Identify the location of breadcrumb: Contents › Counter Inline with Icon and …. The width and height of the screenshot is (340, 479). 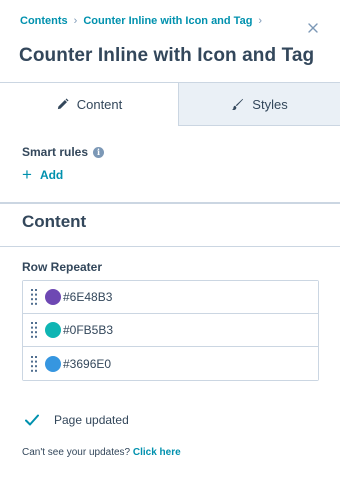
(144, 21).